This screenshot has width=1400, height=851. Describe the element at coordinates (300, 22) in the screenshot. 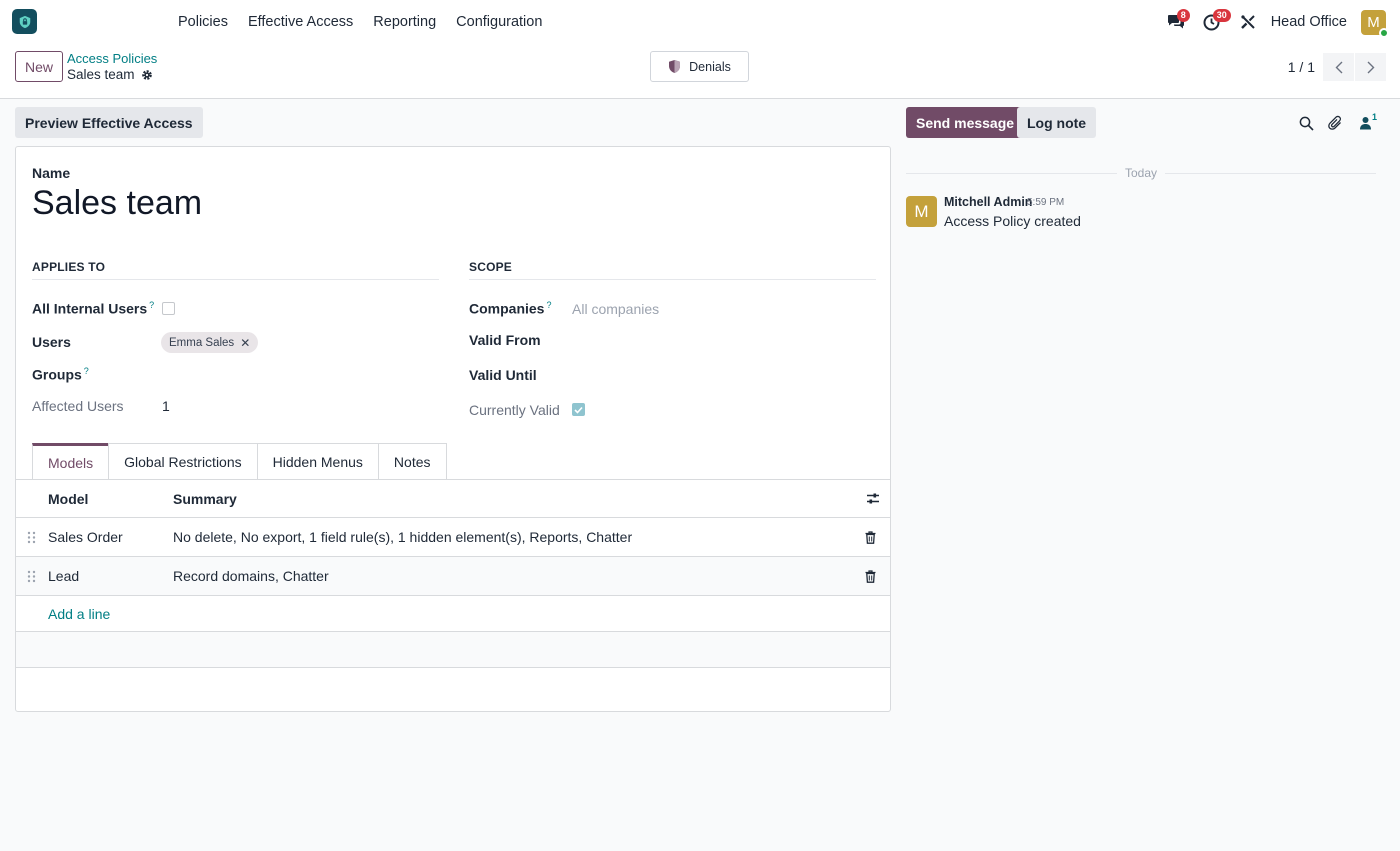

I see `menu-effective-access: Effective Access` at that location.